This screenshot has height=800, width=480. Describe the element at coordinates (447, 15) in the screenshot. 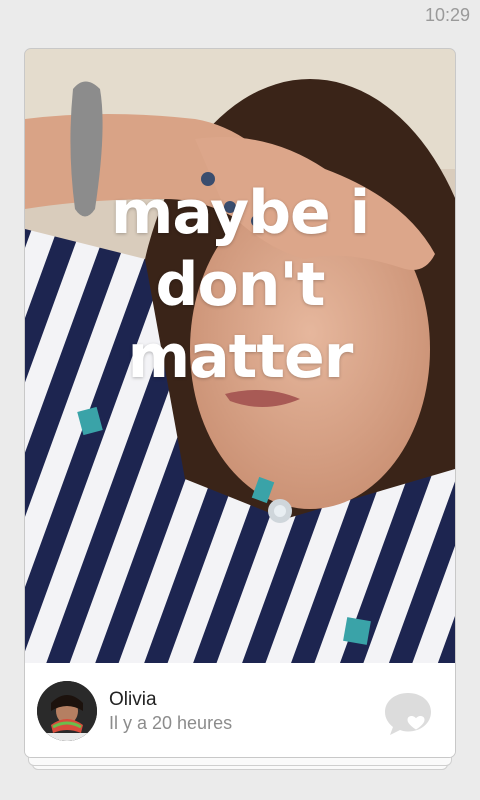

I see `status-time: 10:29` at that location.